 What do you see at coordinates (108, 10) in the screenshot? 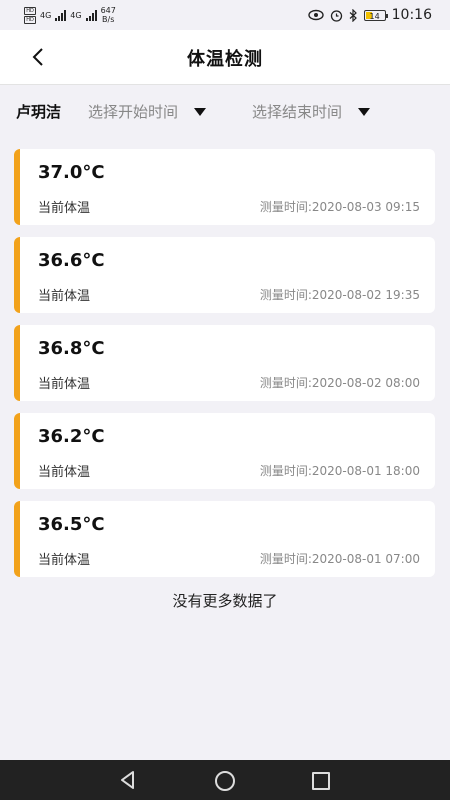
I see `network-speed-value: 647` at bounding box center [108, 10].